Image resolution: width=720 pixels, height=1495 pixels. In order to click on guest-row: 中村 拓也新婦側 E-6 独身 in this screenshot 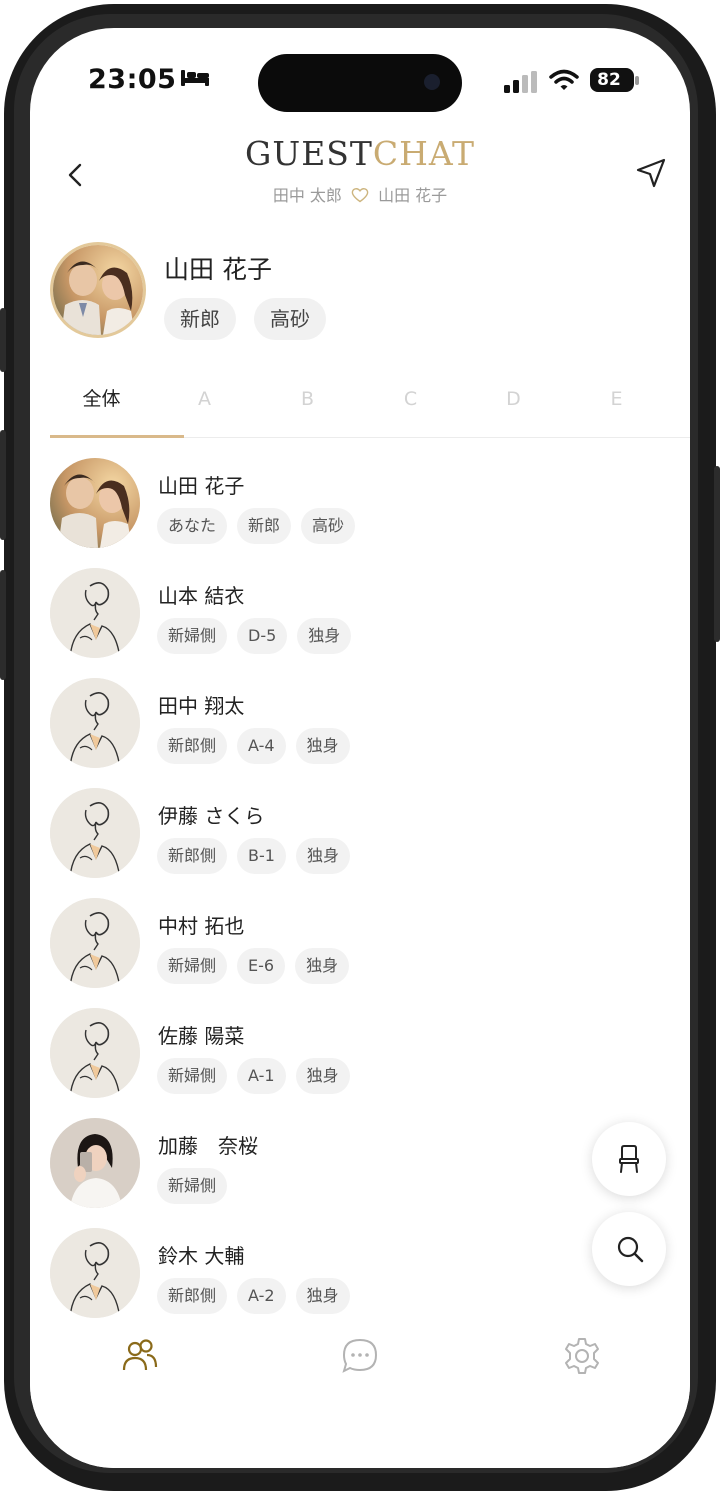, I will do `click(360, 943)`.